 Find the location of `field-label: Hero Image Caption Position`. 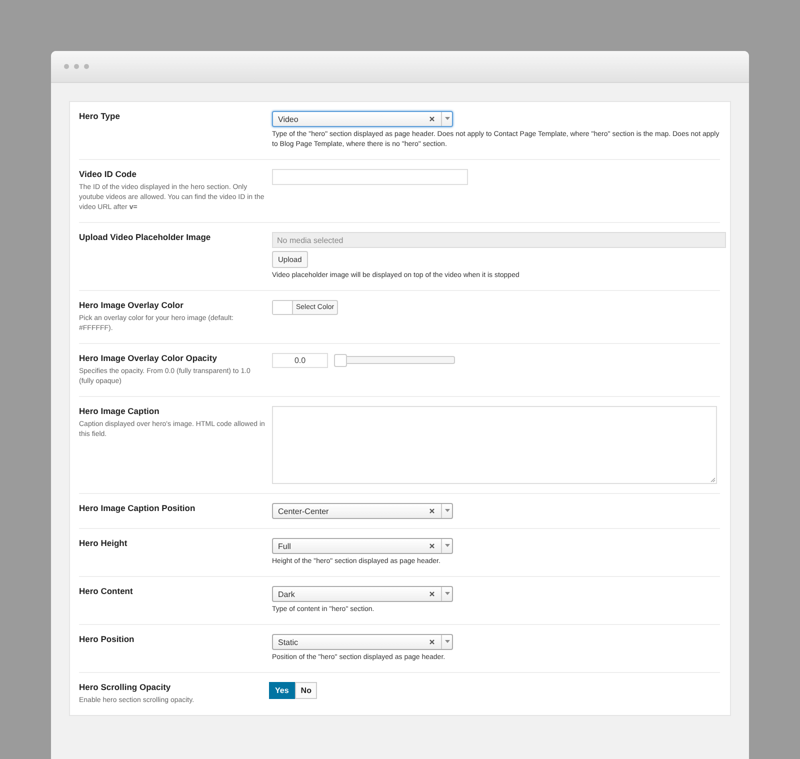

field-label: Hero Image Caption Position is located at coordinates (137, 508).